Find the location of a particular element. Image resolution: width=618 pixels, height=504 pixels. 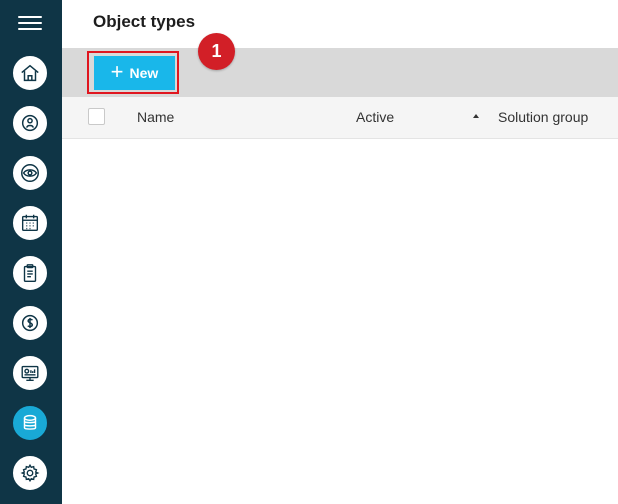

contacts-icon is located at coordinates (30, 123).